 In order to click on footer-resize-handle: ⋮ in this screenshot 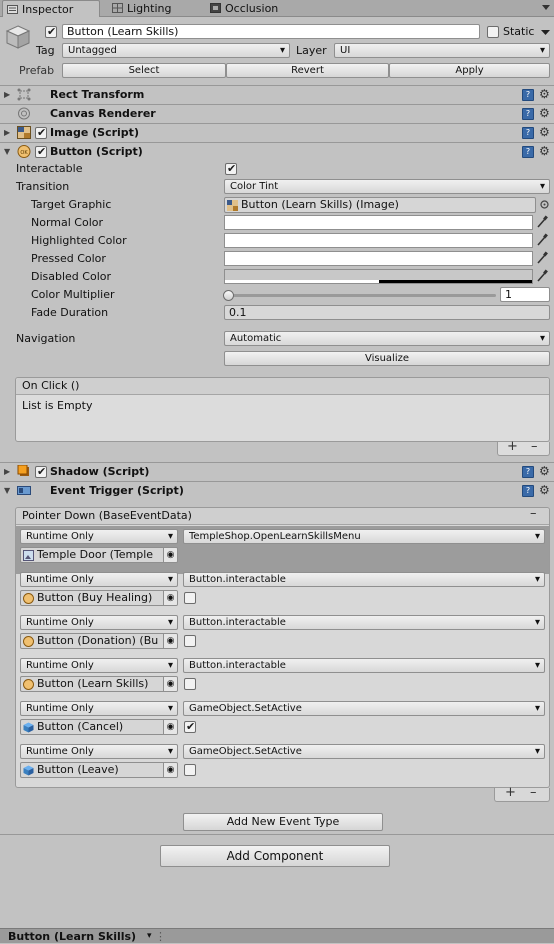, I will do `click(160, 936)`.